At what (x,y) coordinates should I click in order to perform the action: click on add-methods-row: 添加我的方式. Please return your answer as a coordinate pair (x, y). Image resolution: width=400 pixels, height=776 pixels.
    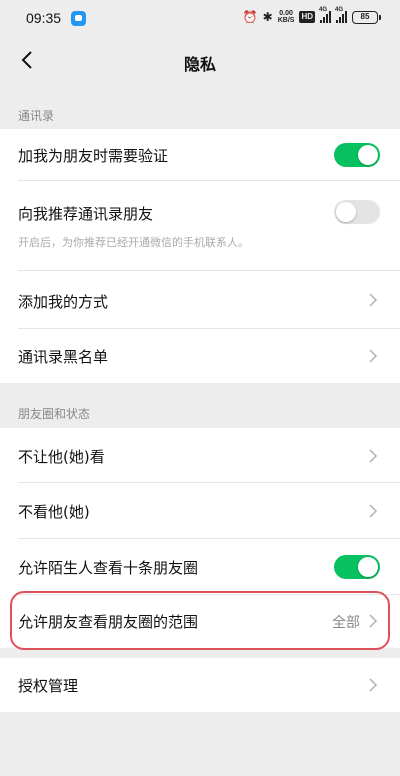
    Looking at the image, I should click on (200, 300).